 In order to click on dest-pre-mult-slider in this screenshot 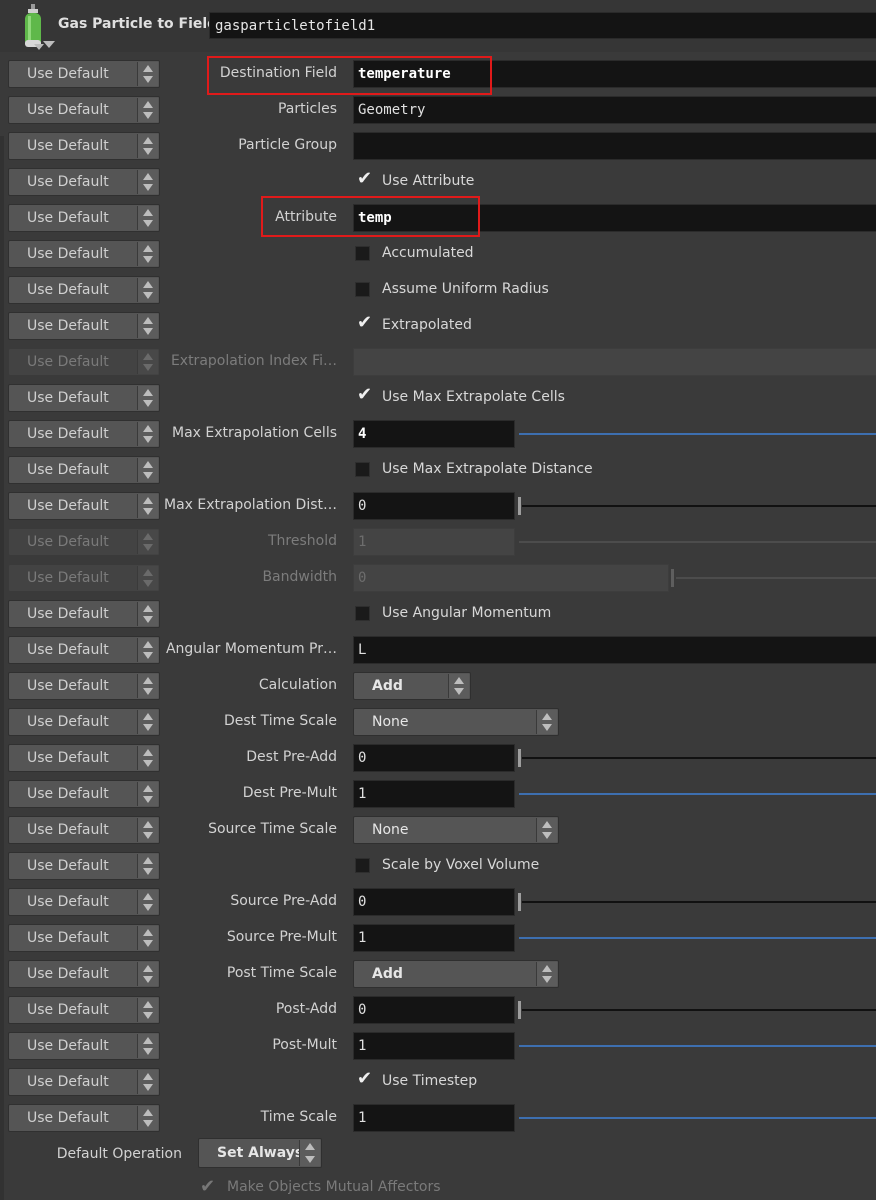, I will do `click(697, 794)`.